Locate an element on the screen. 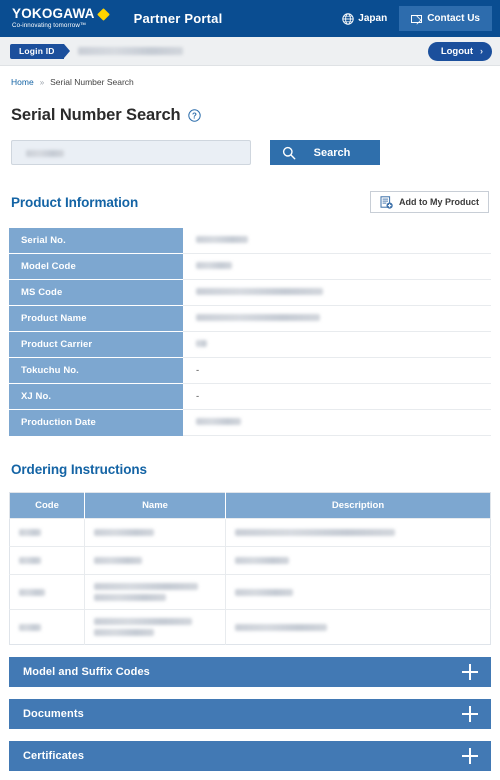 Image resolution: width=500 pixels, height=780 pixels. add-to-my-product-label: Add to My Product is located at coordinates (439, 202).